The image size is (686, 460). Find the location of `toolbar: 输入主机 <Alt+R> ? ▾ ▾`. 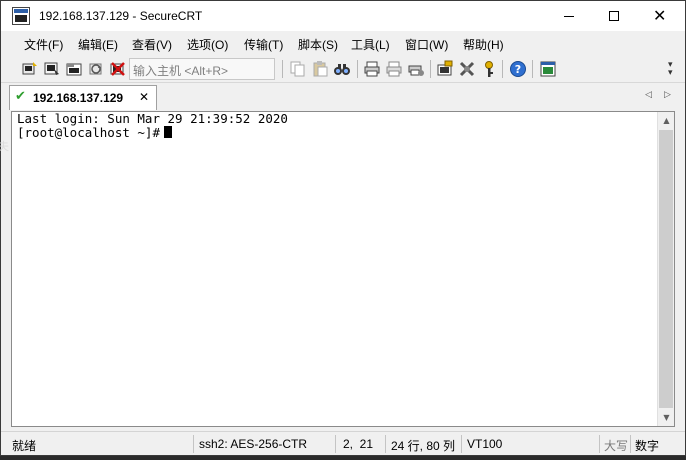

toolbar: 输入主机 <Alt+R> ? ▾ ▾ is located at coordinates (343, 69).